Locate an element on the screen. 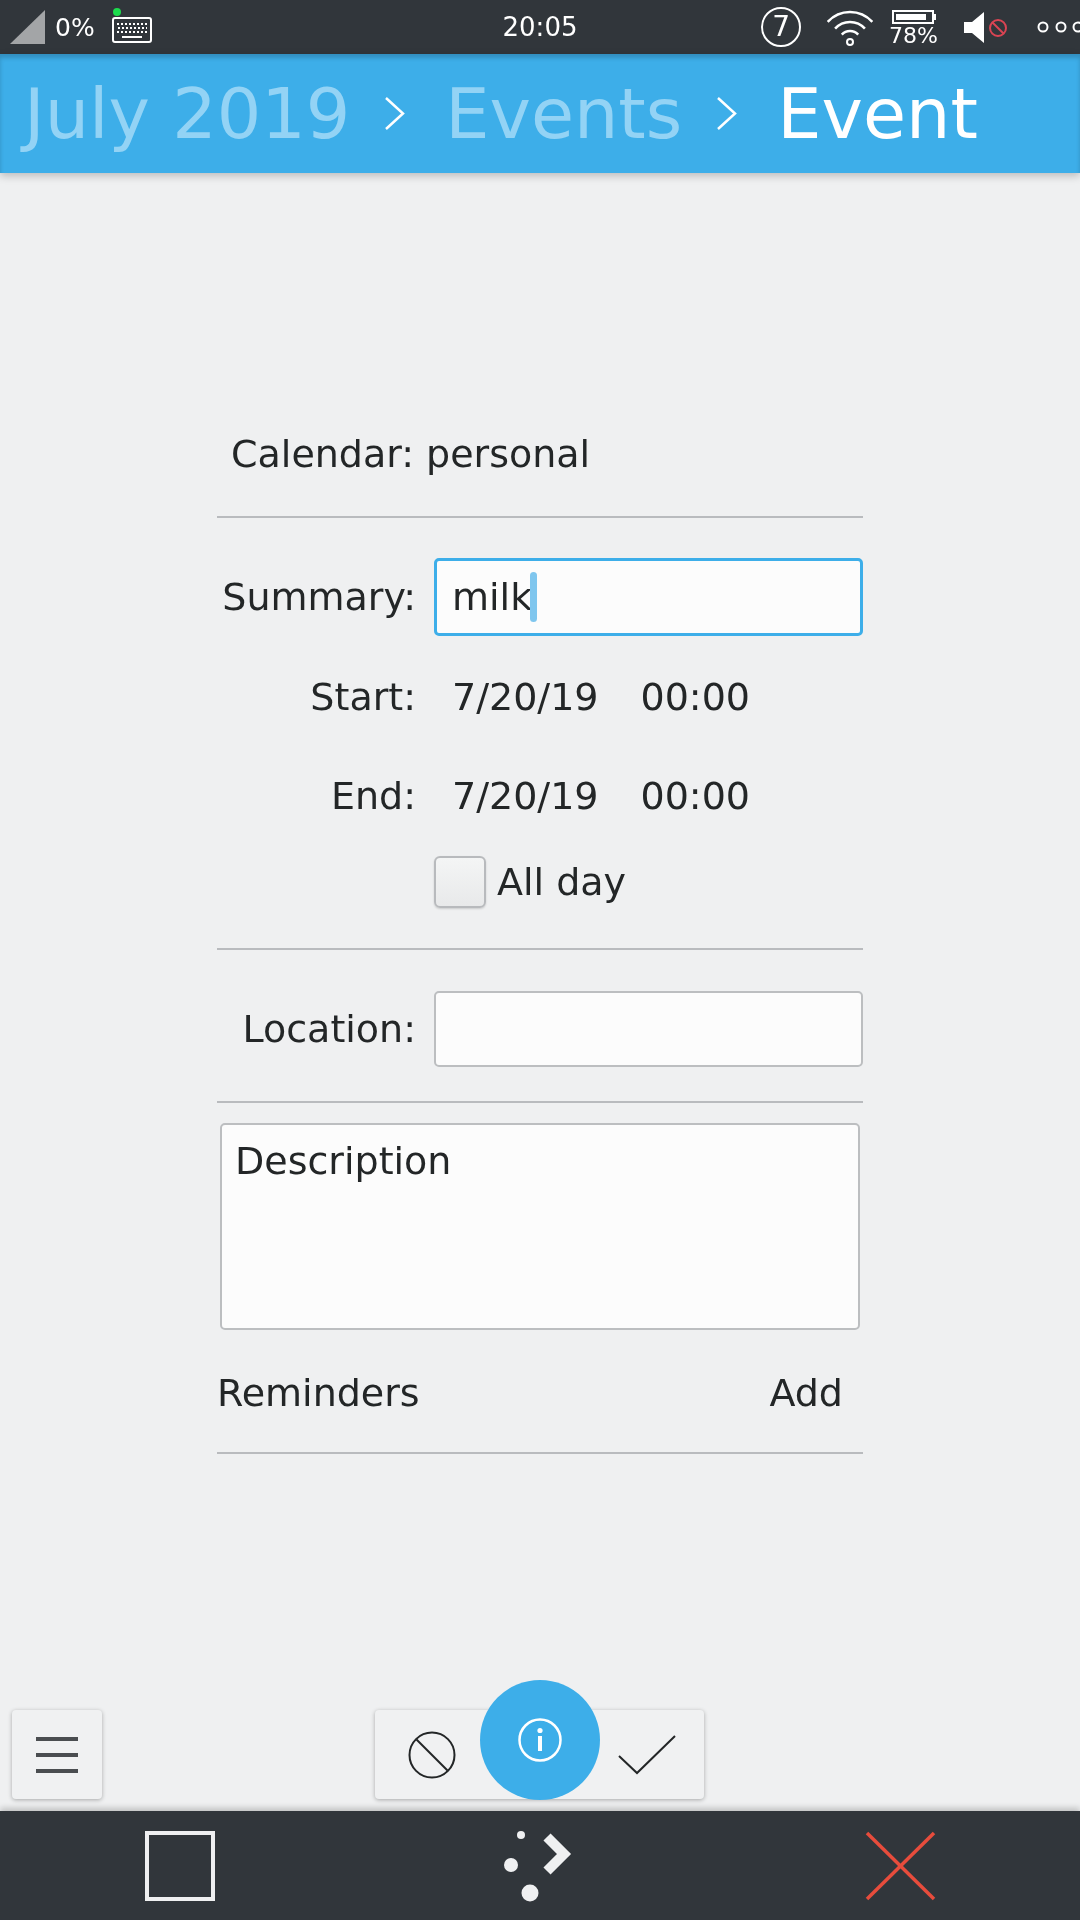  close-icon is located at coordinates (900, 1865).